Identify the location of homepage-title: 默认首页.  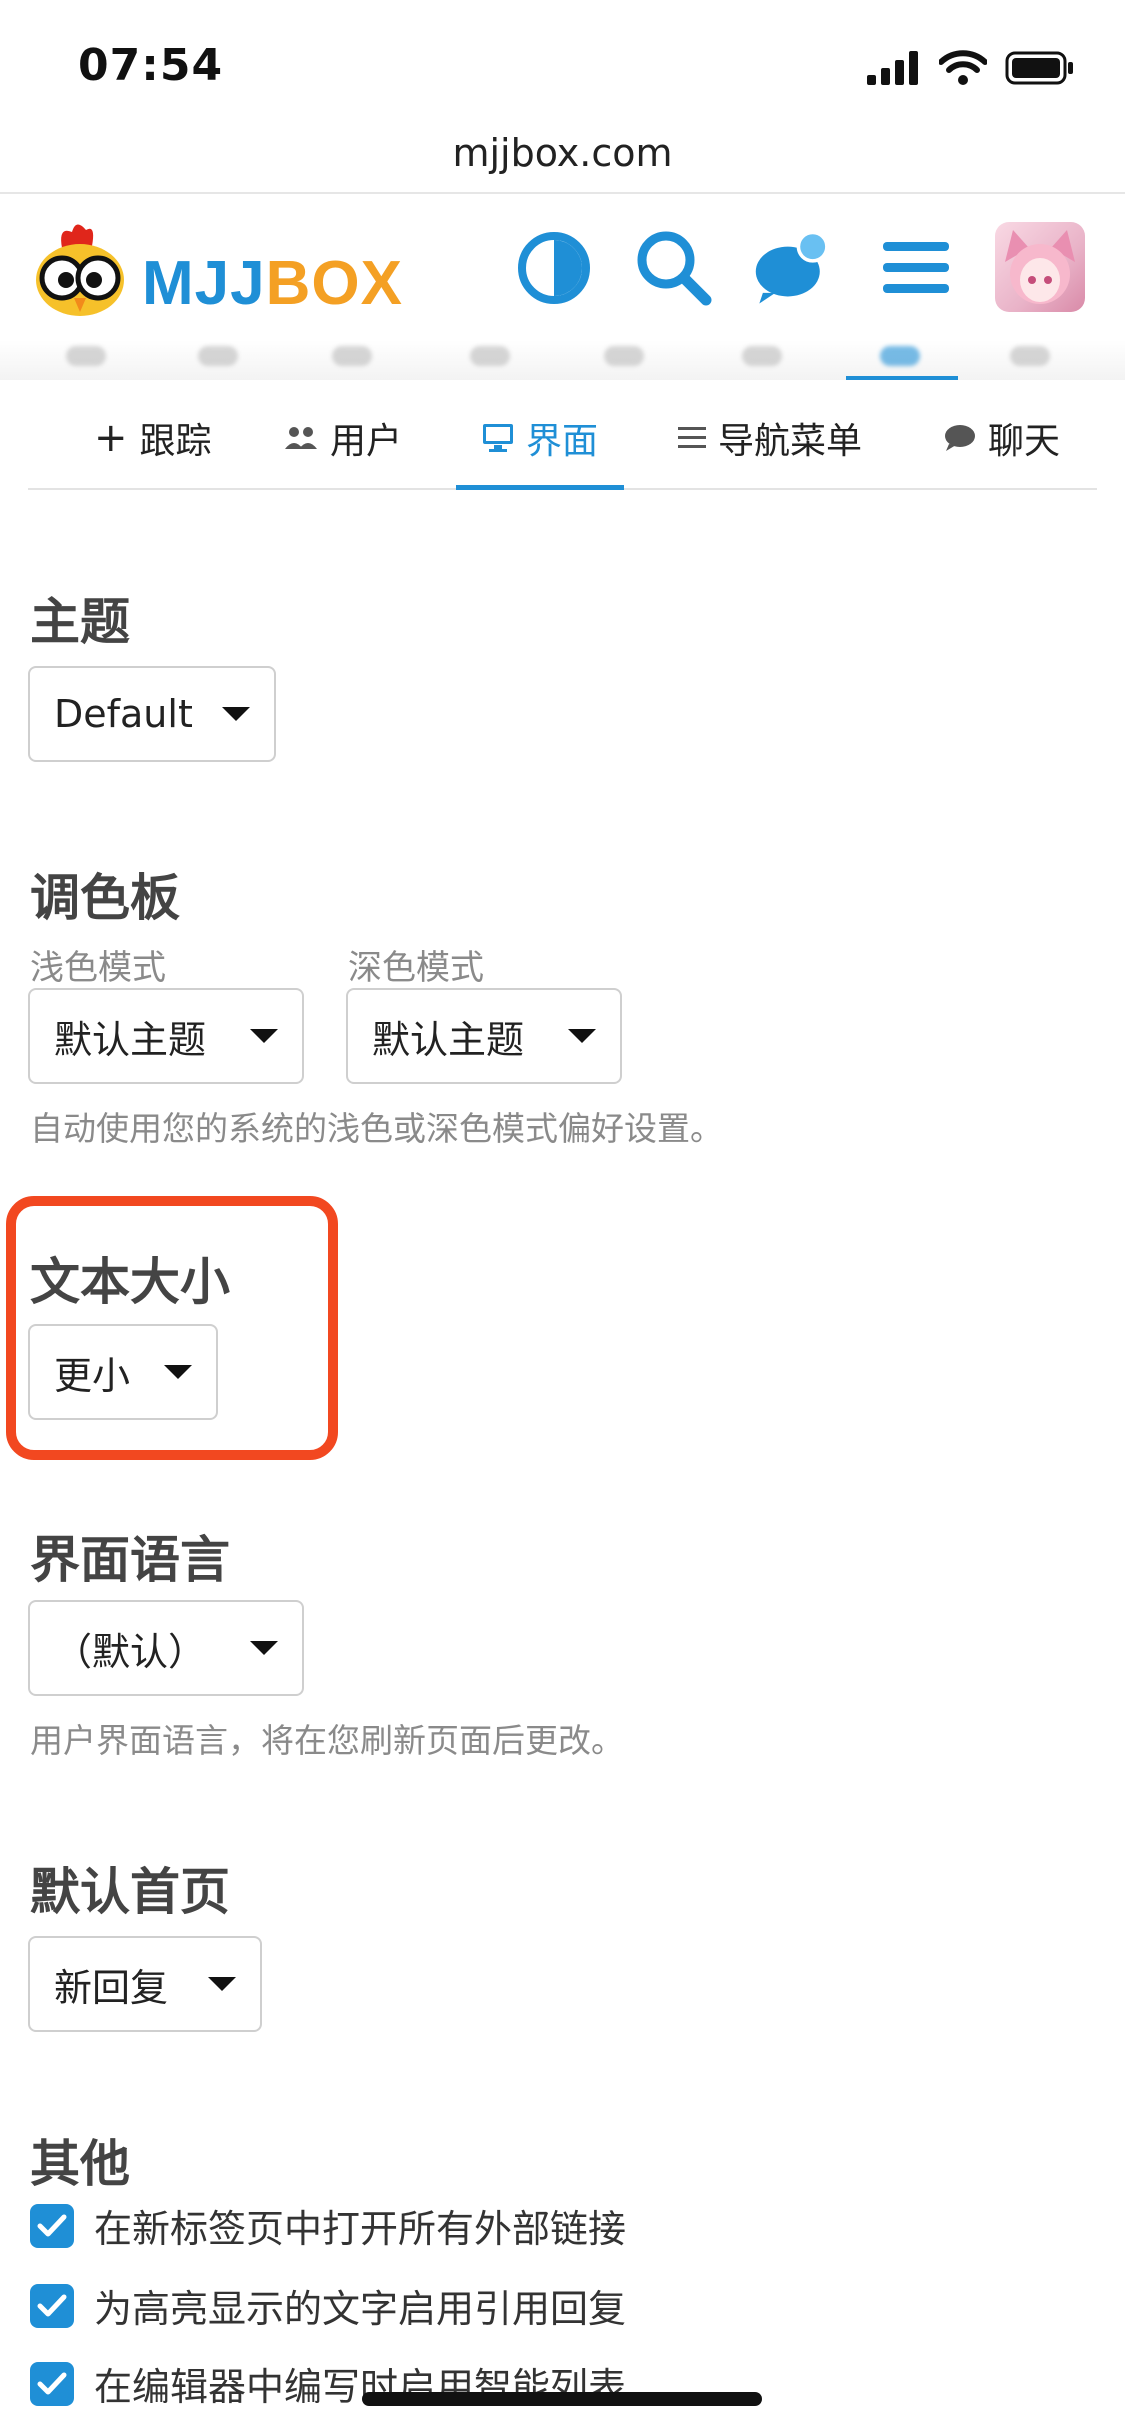
(130, 1892).